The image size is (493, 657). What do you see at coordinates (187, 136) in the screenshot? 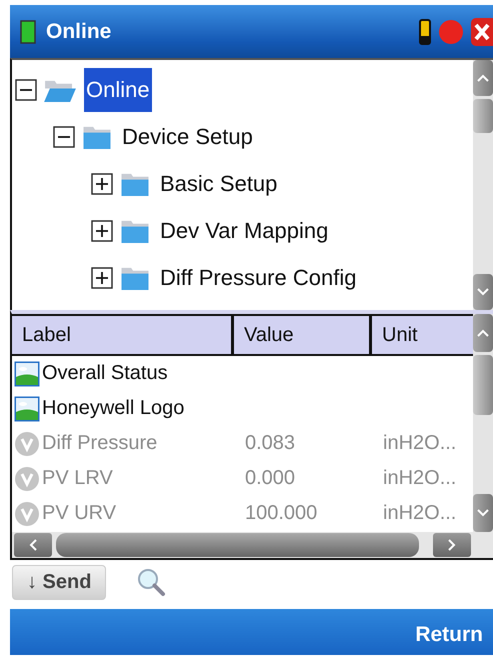
I see `tree-item: Device Setup` at bounding box center [187, 136].